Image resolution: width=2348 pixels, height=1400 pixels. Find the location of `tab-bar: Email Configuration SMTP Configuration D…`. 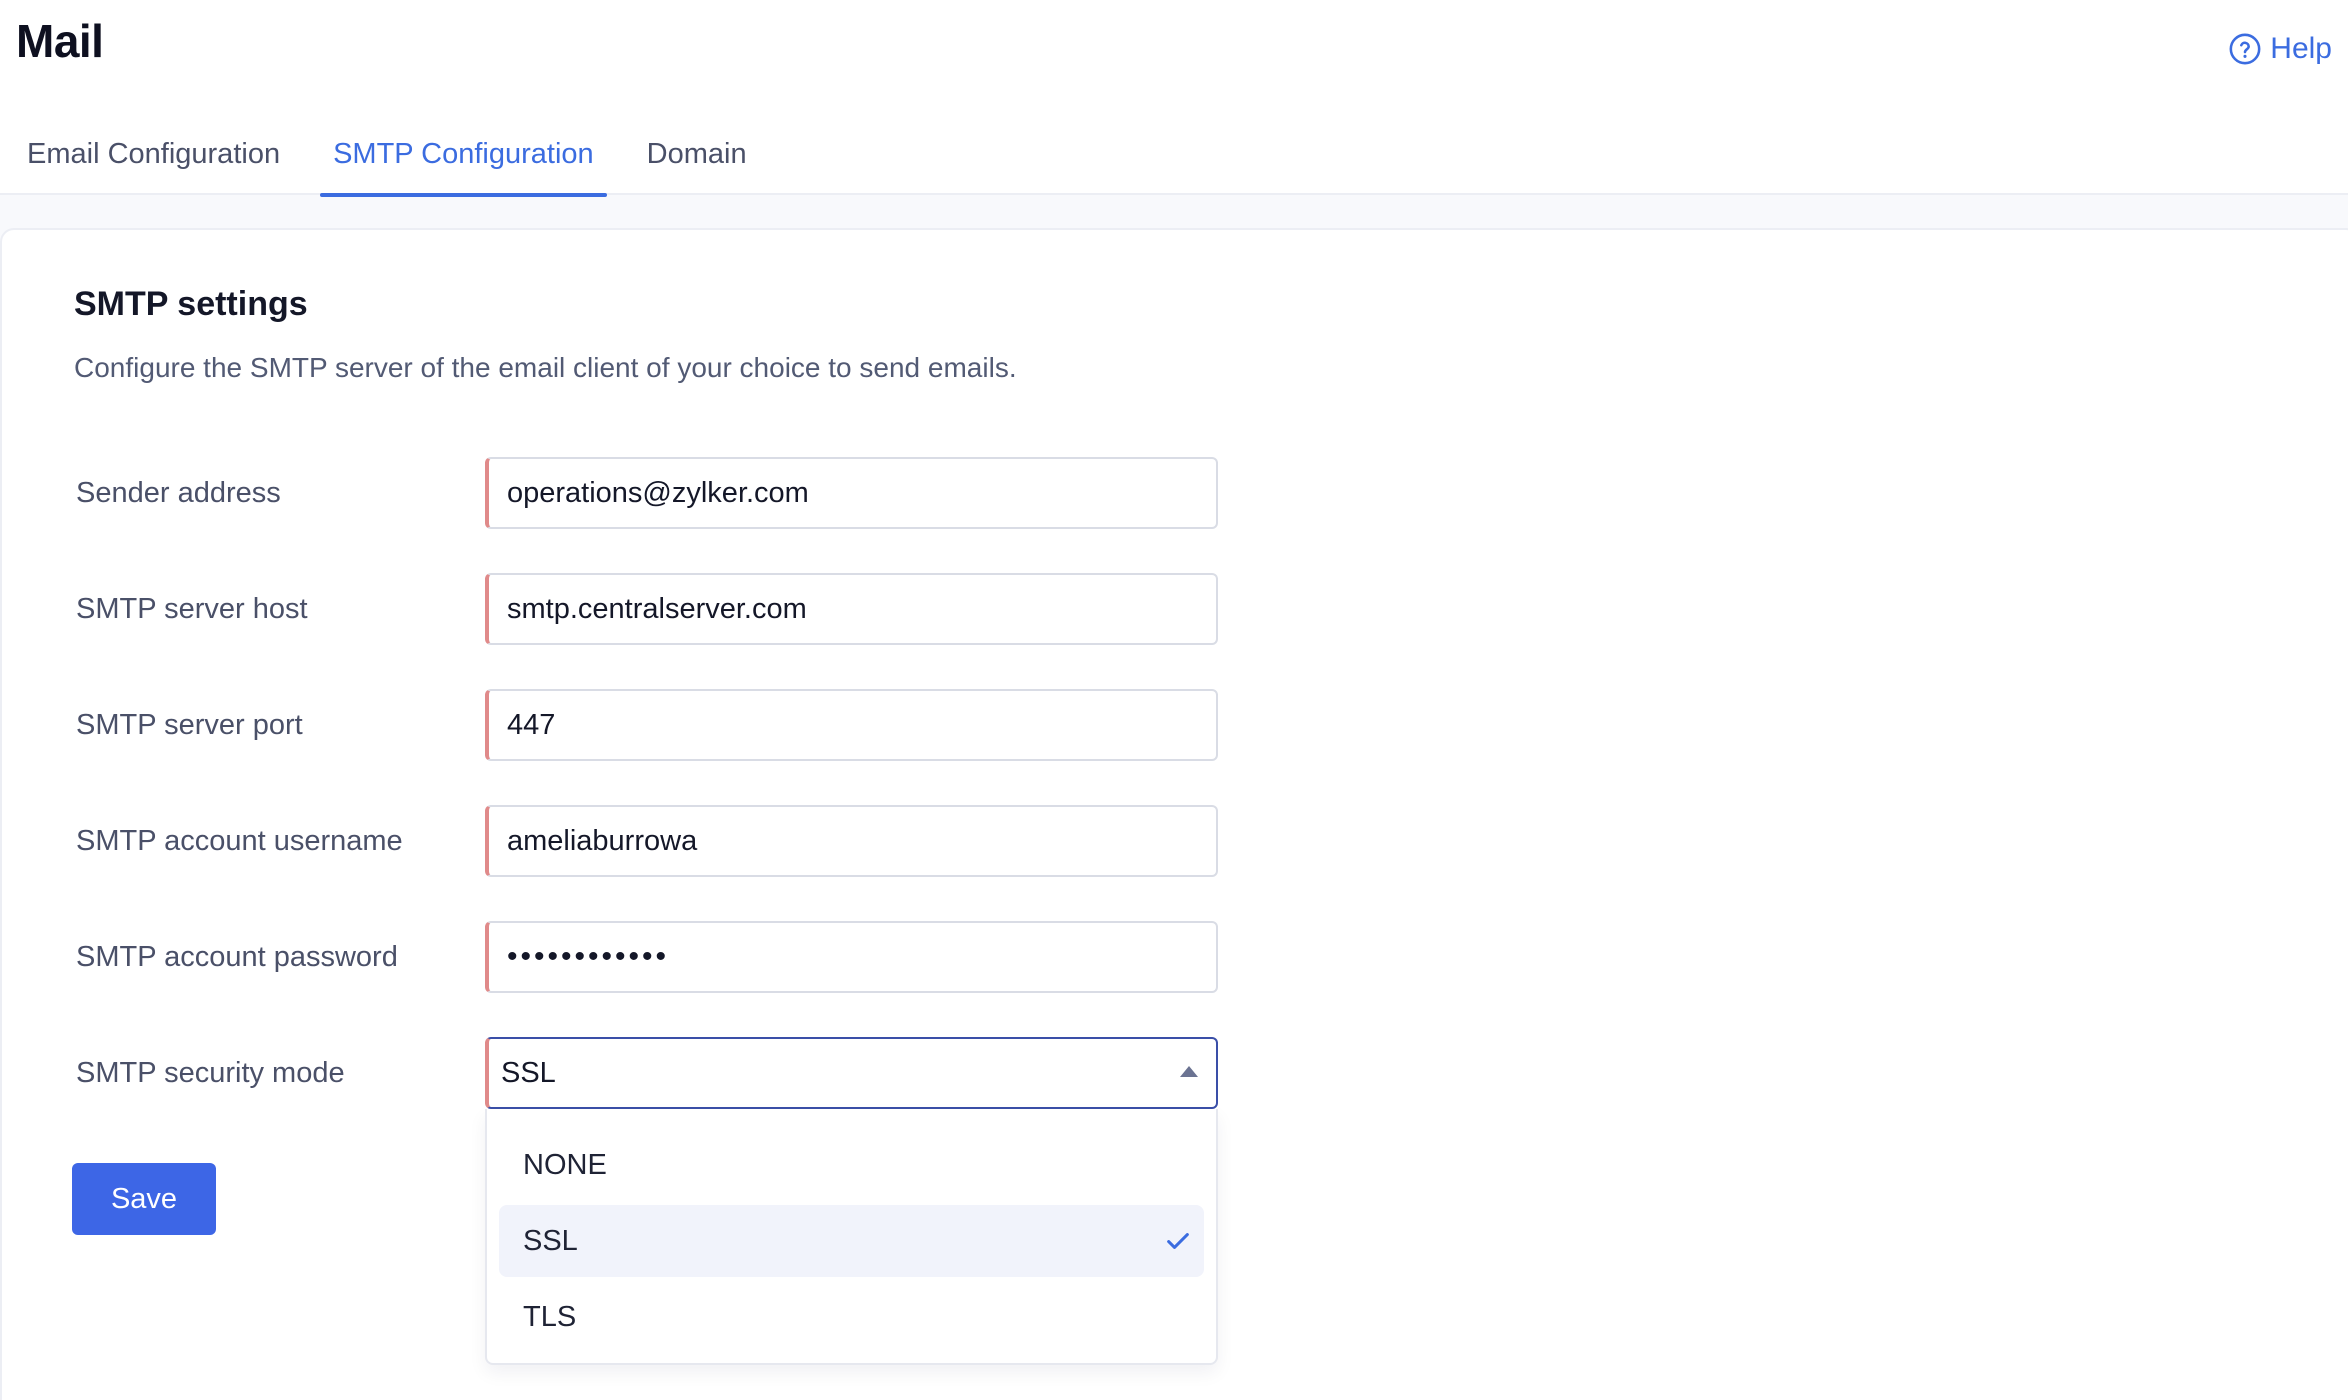

tab-bar: Email Configuration SMTP Configuration D… is located at coordinates (400, 162).